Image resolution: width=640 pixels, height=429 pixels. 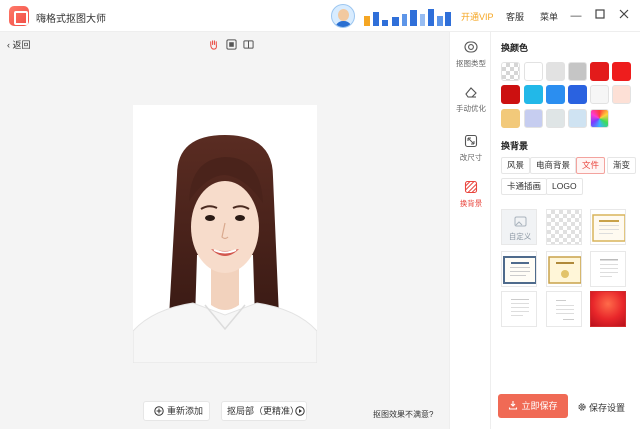 What do you see at coordinates (599, 71) in the screenshot?
I see `swatch-red` at bounding box center [599, 71].